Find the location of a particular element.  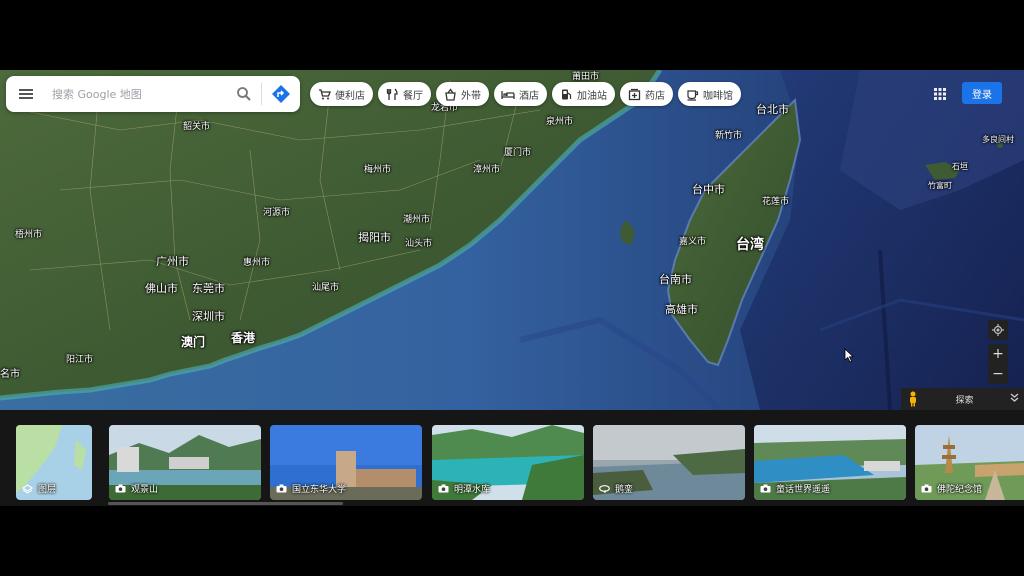

menu-button is located at coordinates (26, 94).